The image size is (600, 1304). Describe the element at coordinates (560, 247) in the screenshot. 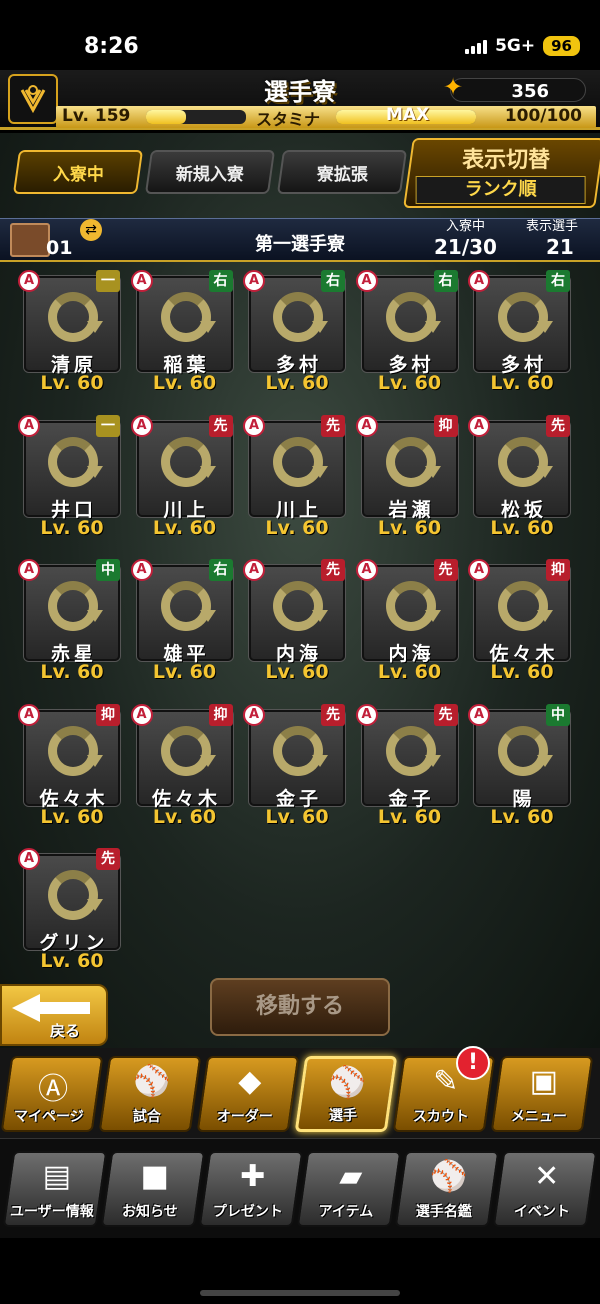

I see `shown-players-value: 21` at that location.